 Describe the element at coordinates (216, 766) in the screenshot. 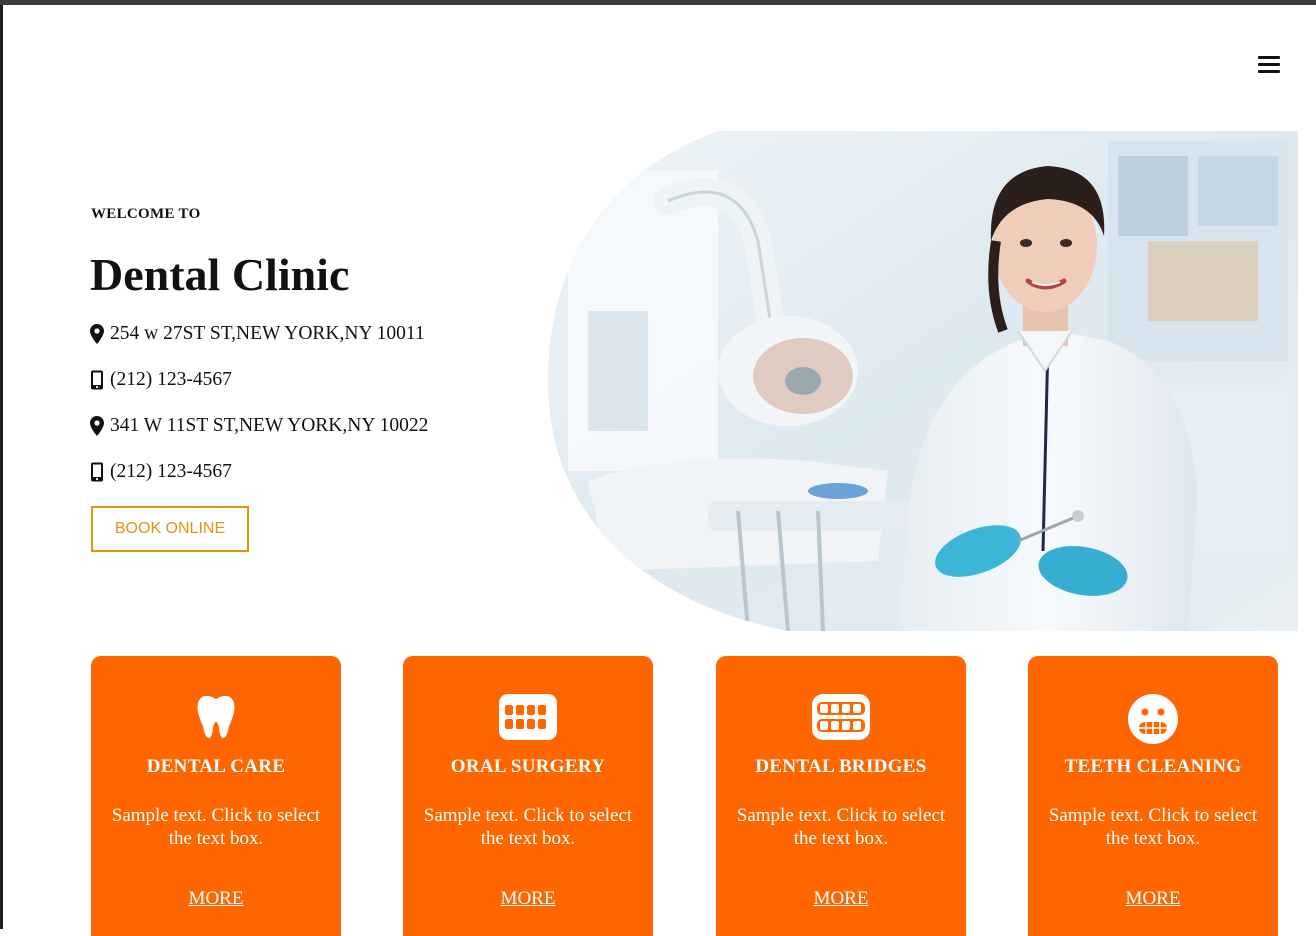

I see `service-title: DENTAL CARE` at that location.